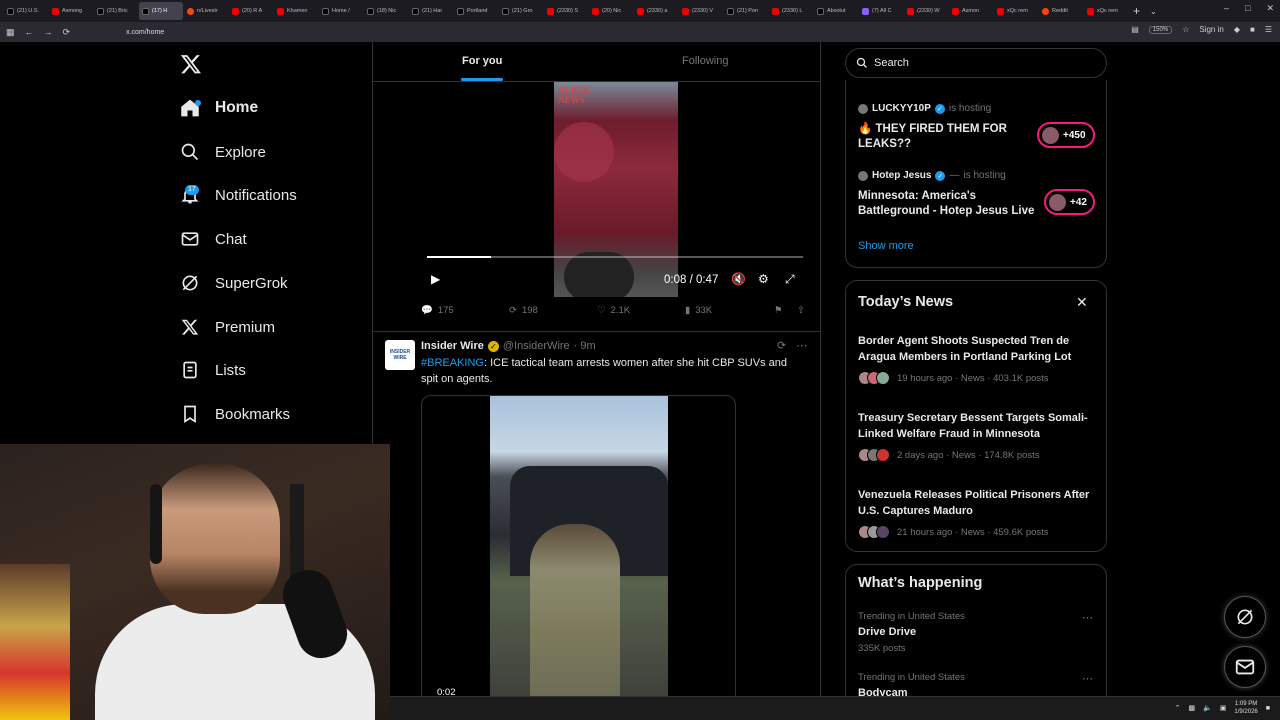 The width and height of the screenshot is (1280, 720). Describe the element at coordinates (1185, 29) in the screenshot. I see `bookmark-star-icon: ☆` at that location.